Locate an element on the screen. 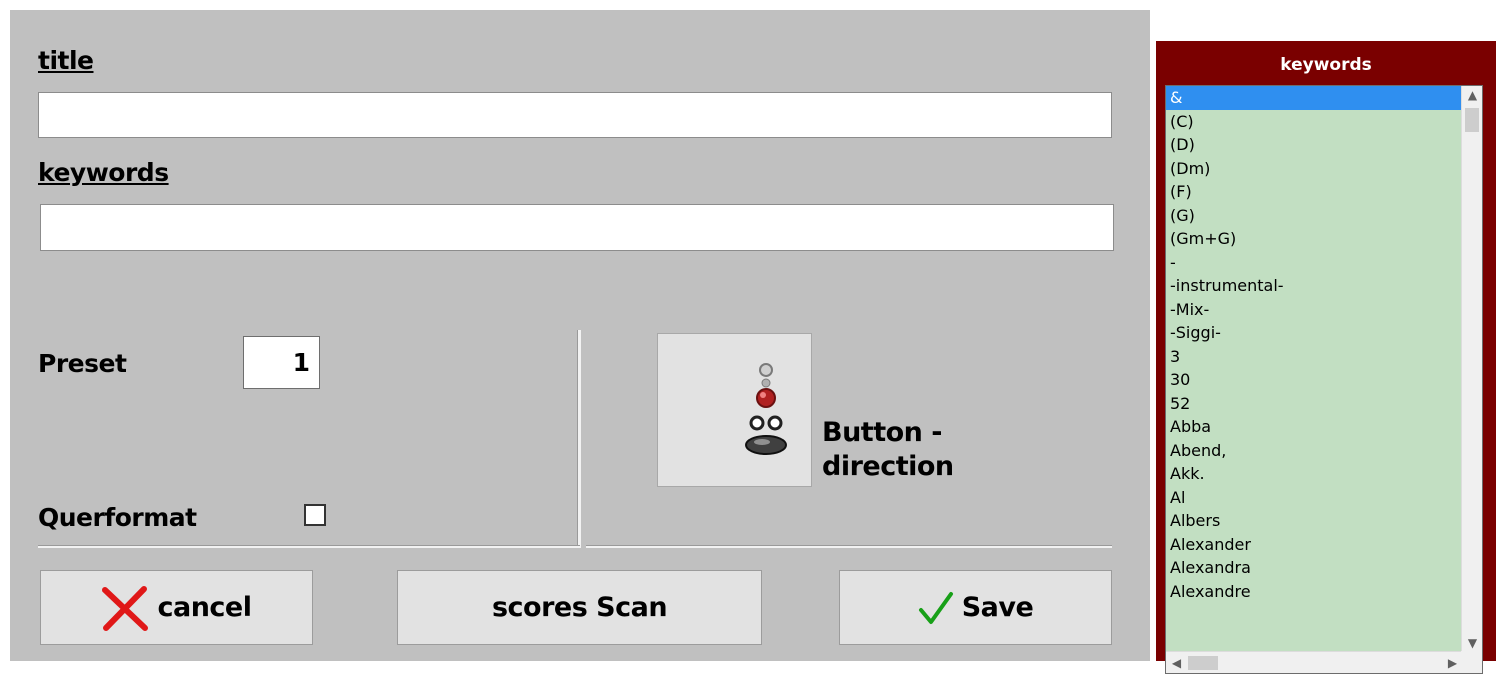 This screenshot has width=1498, height=674. preset-input: 1 is located at coordinates (281, 362).